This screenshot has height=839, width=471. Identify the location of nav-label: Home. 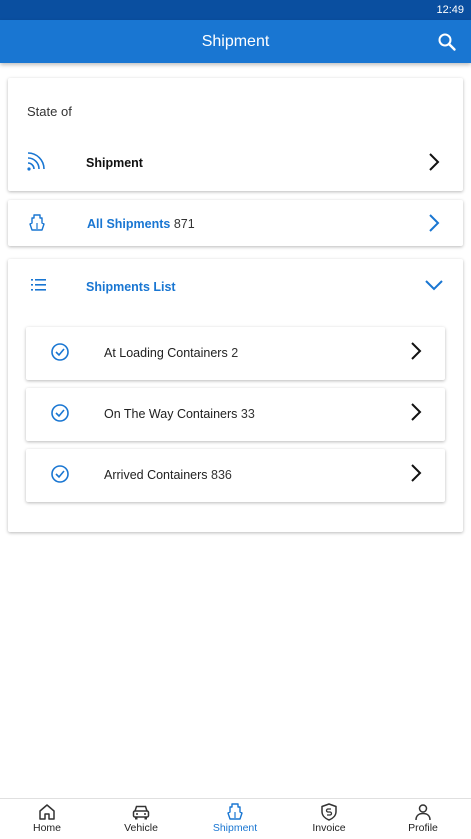
(46, 828).